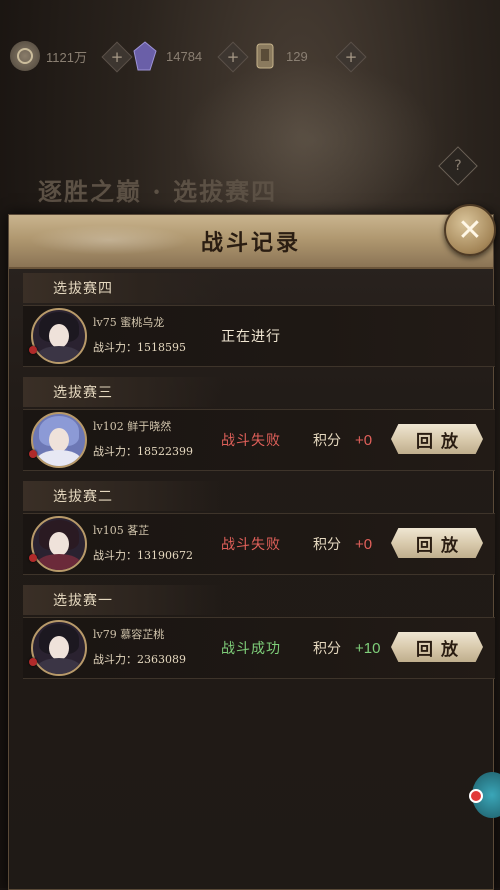 The width and height of the screenshot is (500, 890). What do you see at coordinates (476, 796) in the screenshot?
I see `notification-dot-icon` at bounding box center [476, 796].